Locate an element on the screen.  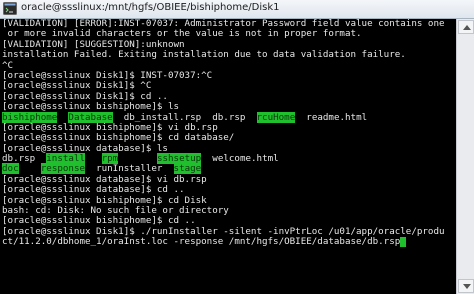
terminal-text: [oracle@ssslinux bishiphome]$ cd Disk is located at coordinates (104, 200).